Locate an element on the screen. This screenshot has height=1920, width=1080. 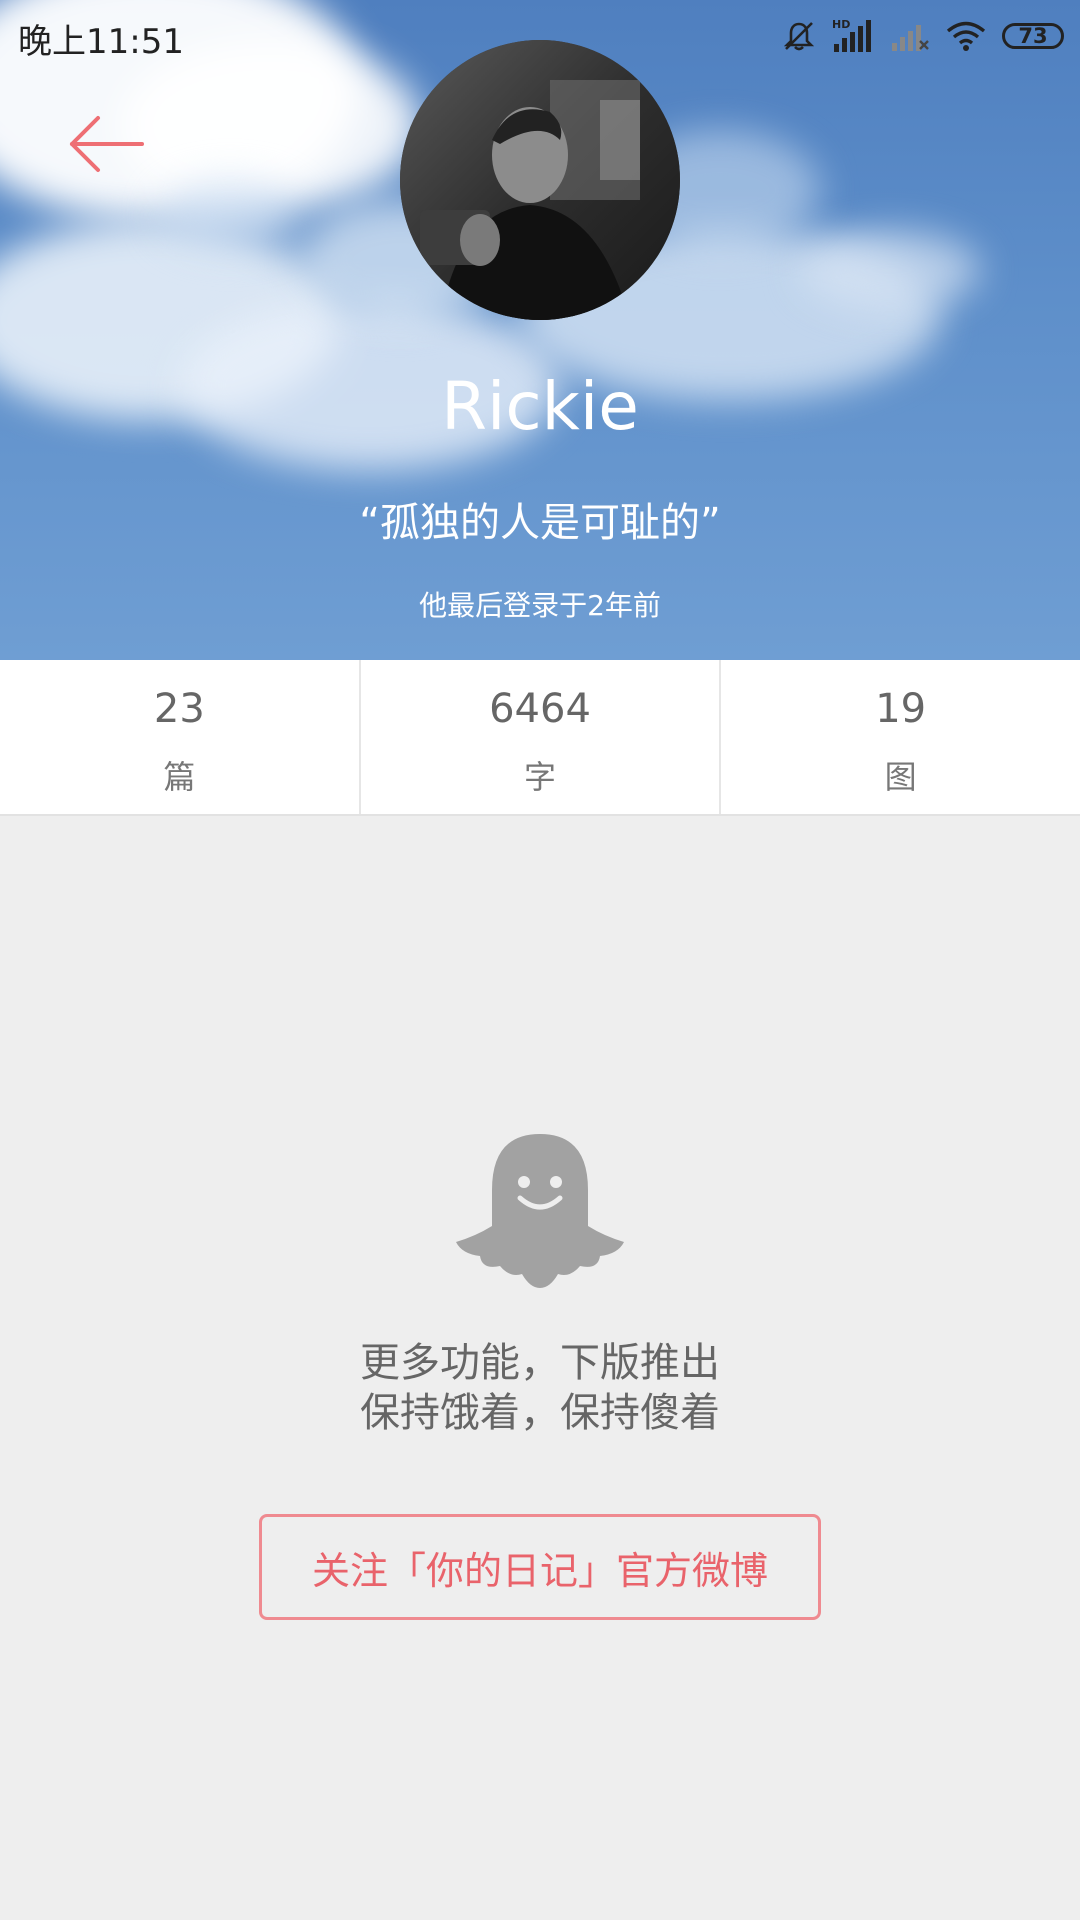
follow-weibo-button: 关注「你的日记」官方微博 is located at coordinates (540, 1567).